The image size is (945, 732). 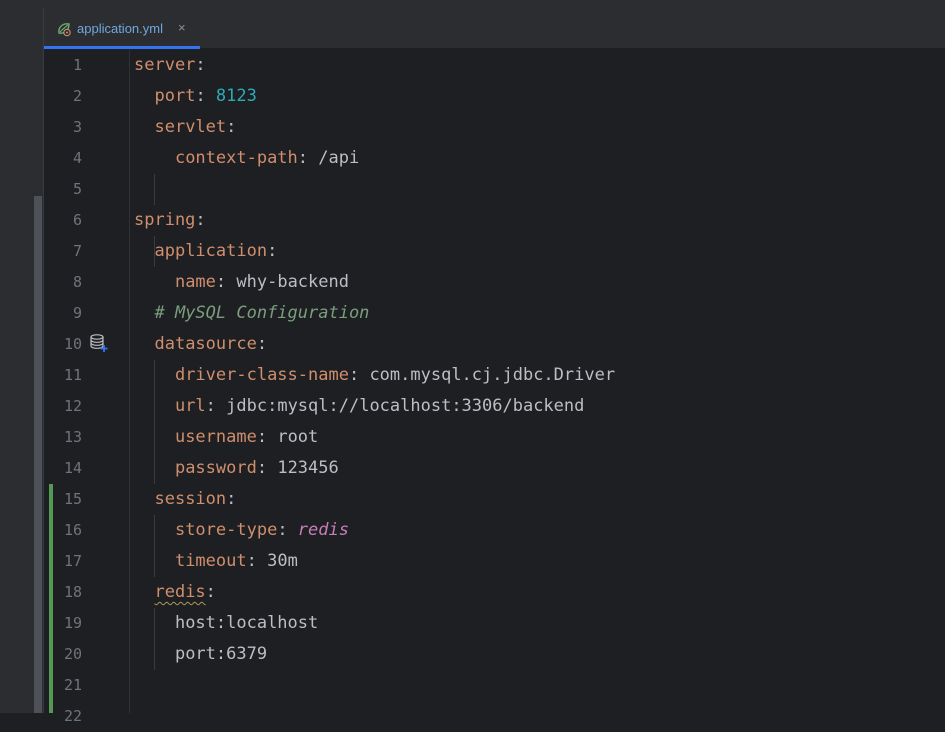 What do you see at coordinates (221, 654) in the screenshot?
I see `yaml-plain-text: port:6379` at bounding box center [221, 654].